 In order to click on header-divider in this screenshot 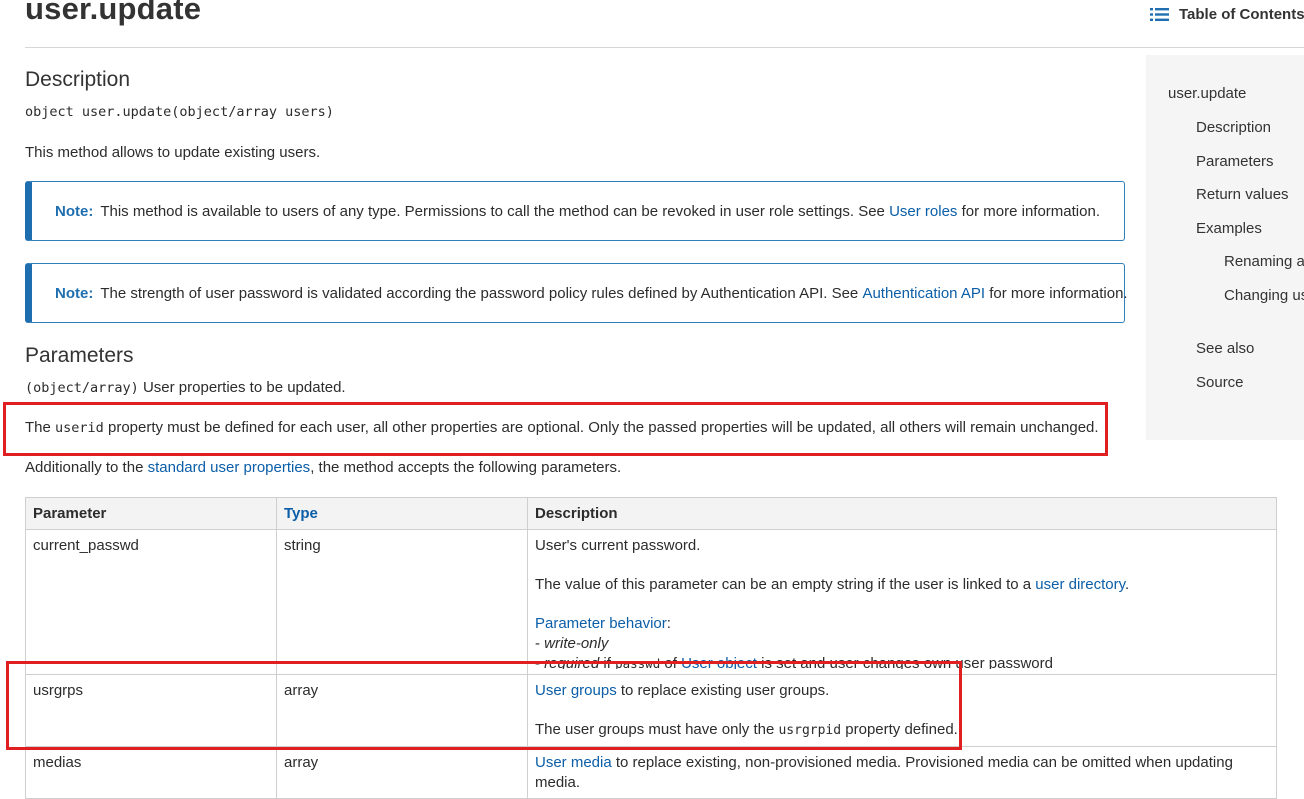, I will do `click(664, 47)`.